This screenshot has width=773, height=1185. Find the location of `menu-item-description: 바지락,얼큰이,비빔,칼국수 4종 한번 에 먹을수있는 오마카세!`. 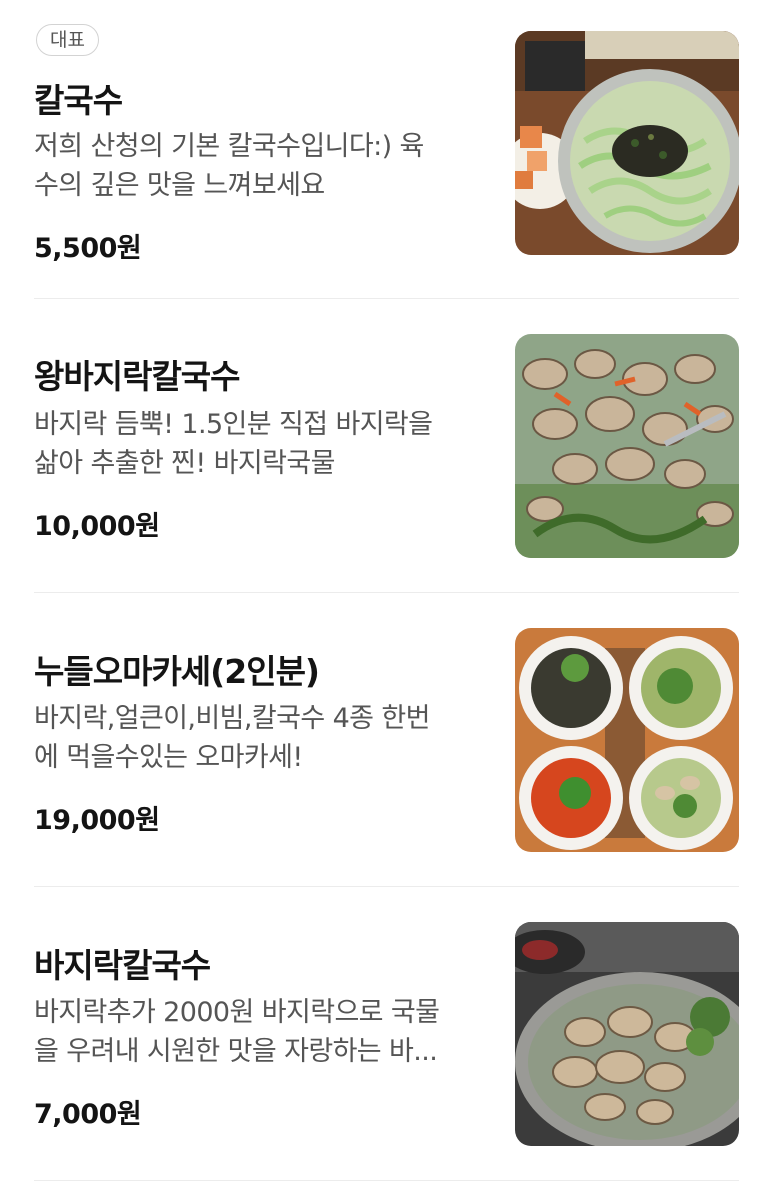

menu-item-description: 바지락,얼큰이,비빔,칼국수 4종 한번 에 먹을수있는 오마카세! is located at coordinates (232, 738).